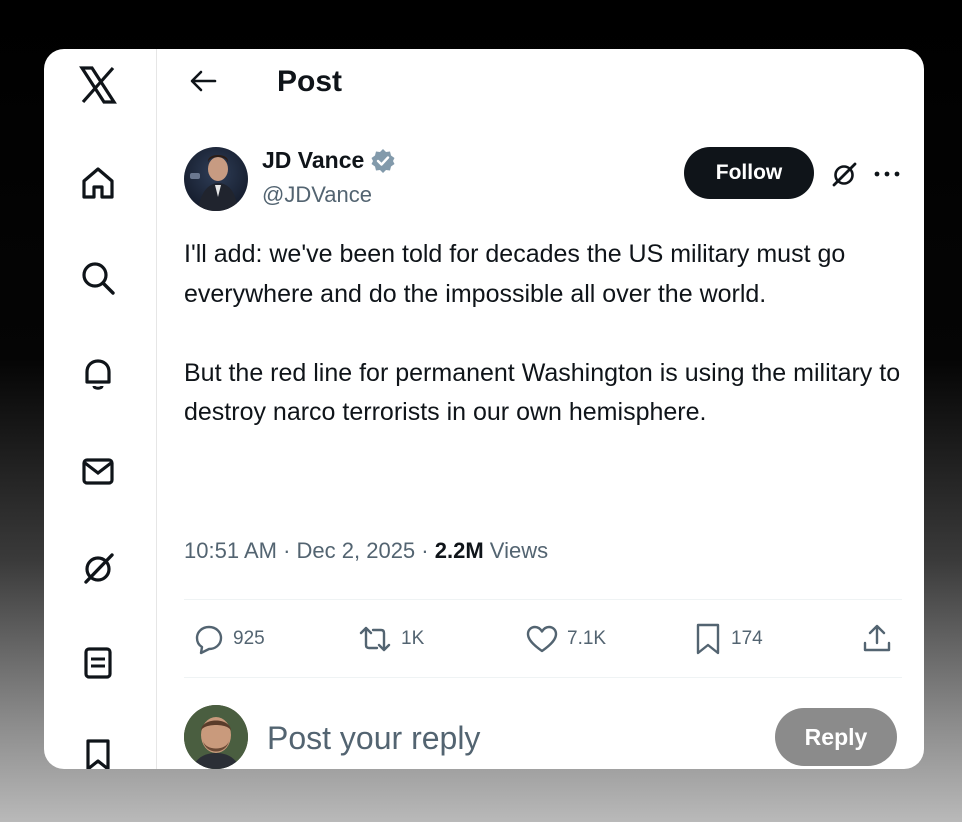 The width and height of the screenshot is (962, 822). Describe the element at coordinates (230, 550) in the screenshot. I see `post-time: 10:51 AM` at that location.